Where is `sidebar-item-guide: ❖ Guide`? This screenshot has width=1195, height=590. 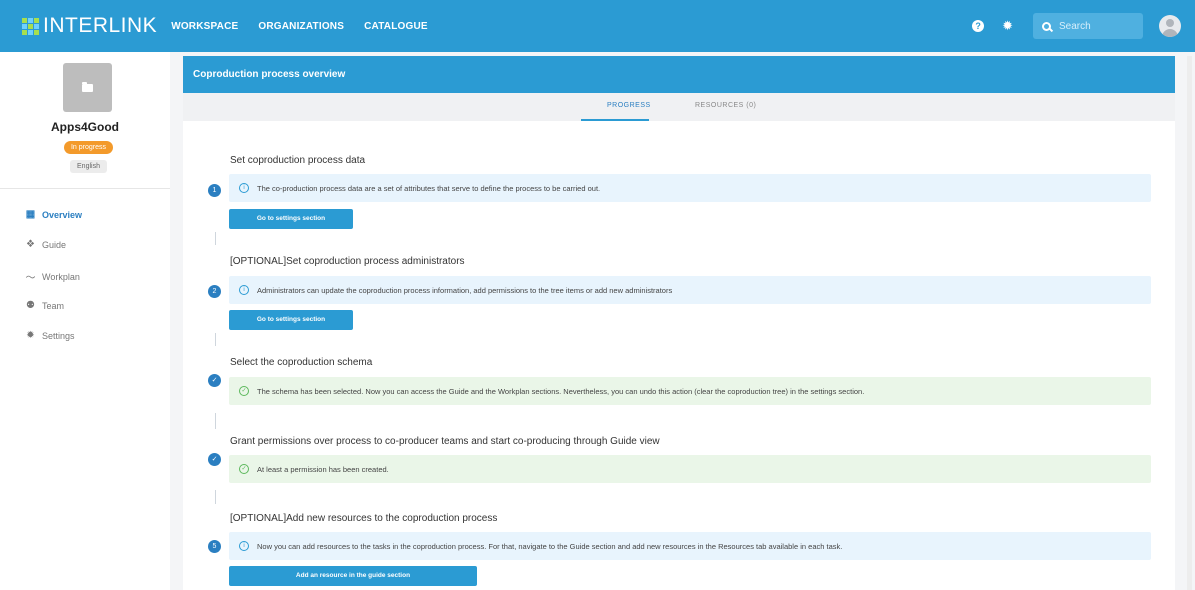
sidebar-item-guide: ❖ Guide is located at coordinates (45, 244).